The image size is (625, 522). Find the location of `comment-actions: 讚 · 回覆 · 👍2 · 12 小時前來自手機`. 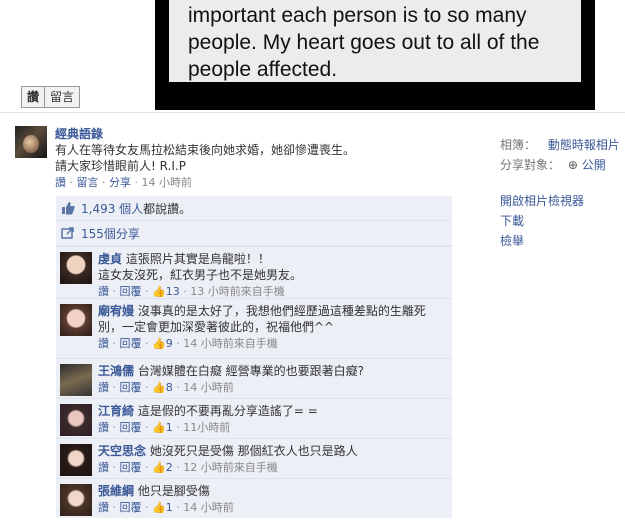

comment-actions: 讚 · 回覆 · 👍2 · 12 小時前來自手機 is located at coordinates (188, 467).